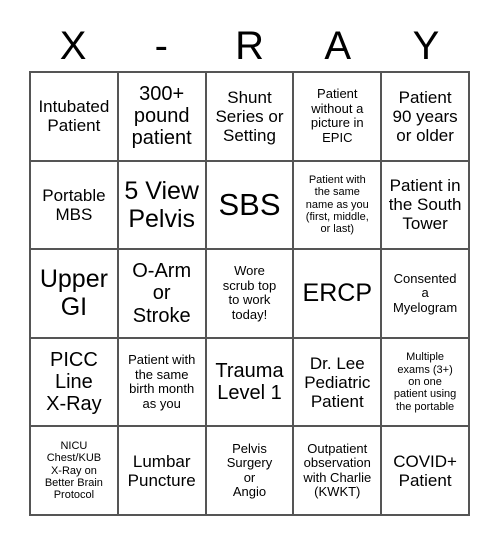  I want to click on bingo-cell: Dr. Lee Pediatric Patient, so click(338, 383).